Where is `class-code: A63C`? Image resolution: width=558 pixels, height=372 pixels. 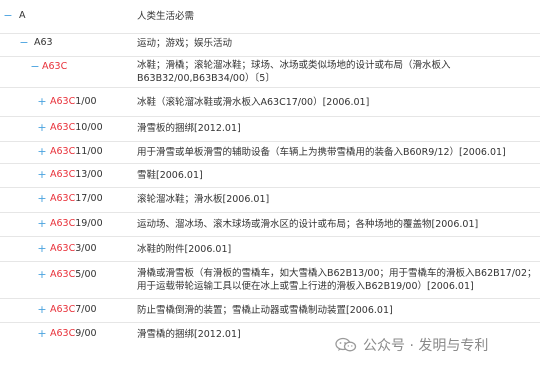
class-code: A63C is located at coordinates (54, 67).